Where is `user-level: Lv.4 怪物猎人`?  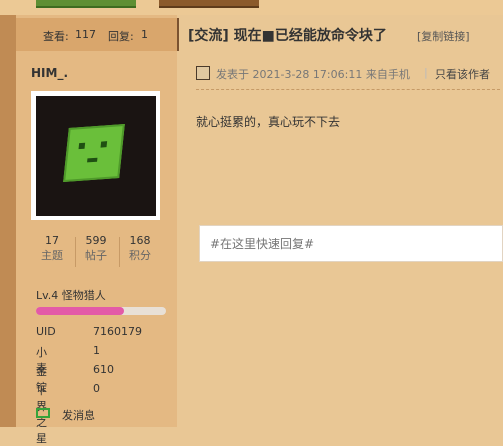
user-level: Lv.4 怪物猎人 is located at coordinates (71, 295).